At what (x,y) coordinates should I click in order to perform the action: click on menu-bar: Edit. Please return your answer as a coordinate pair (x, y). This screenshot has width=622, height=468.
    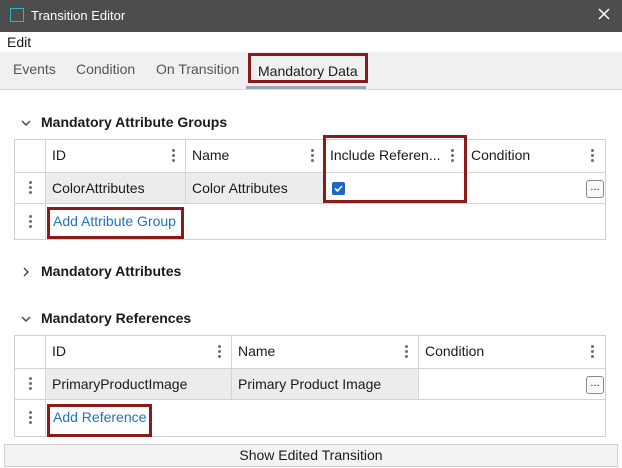
    Looking at the image, I should click on (311, 42).